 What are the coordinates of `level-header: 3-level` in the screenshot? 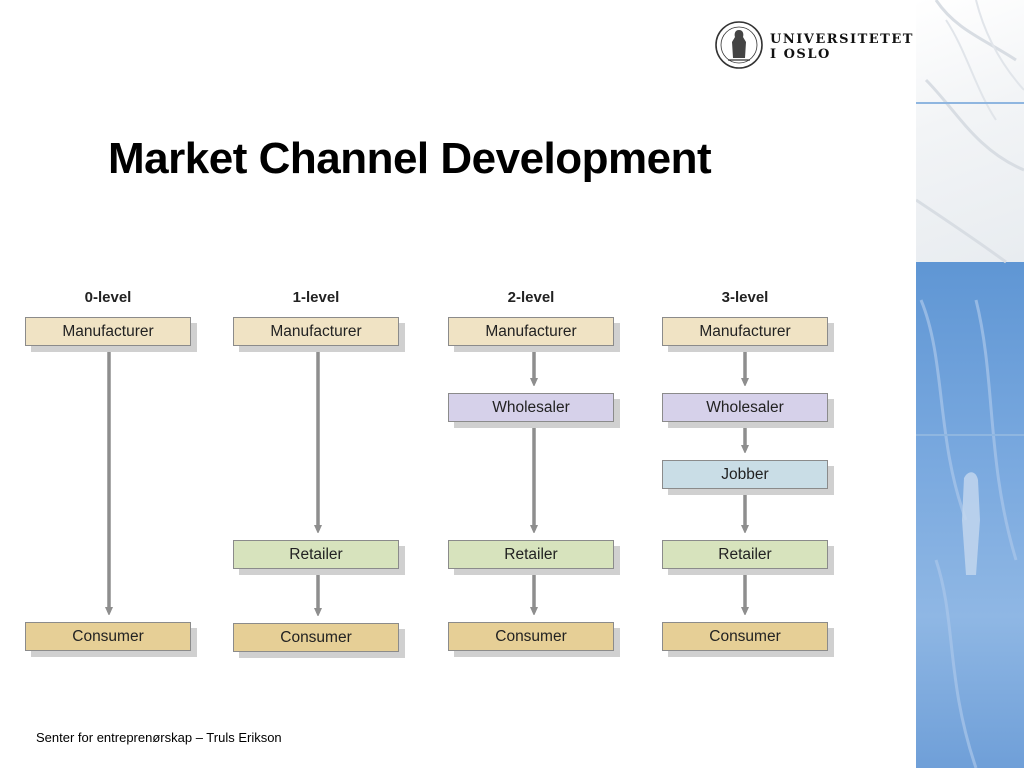 It's located at (745, 297).